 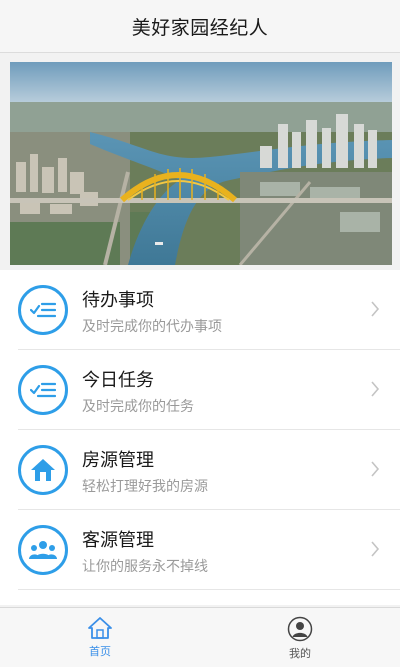 I want to click on menu-item-today-tasks: 今日任务 及时完成你的任务, so click(x=200, y=390).